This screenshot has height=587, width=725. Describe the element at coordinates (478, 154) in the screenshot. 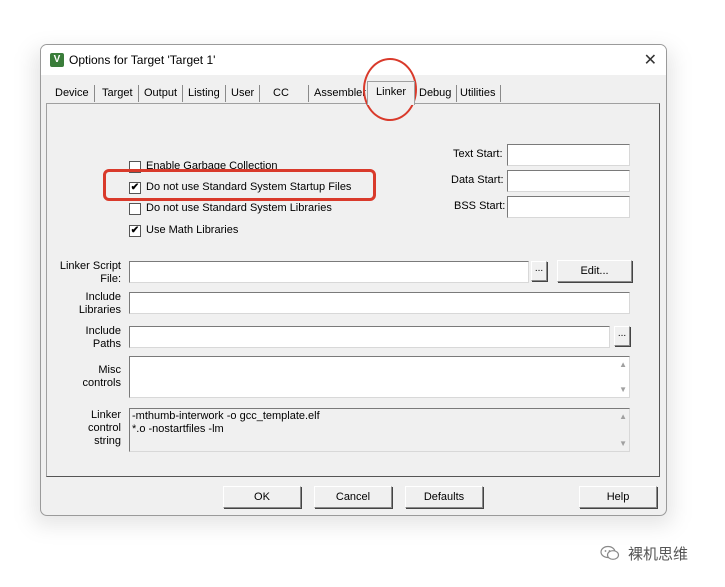

I see `text-start-label: Text Start:` at that location.